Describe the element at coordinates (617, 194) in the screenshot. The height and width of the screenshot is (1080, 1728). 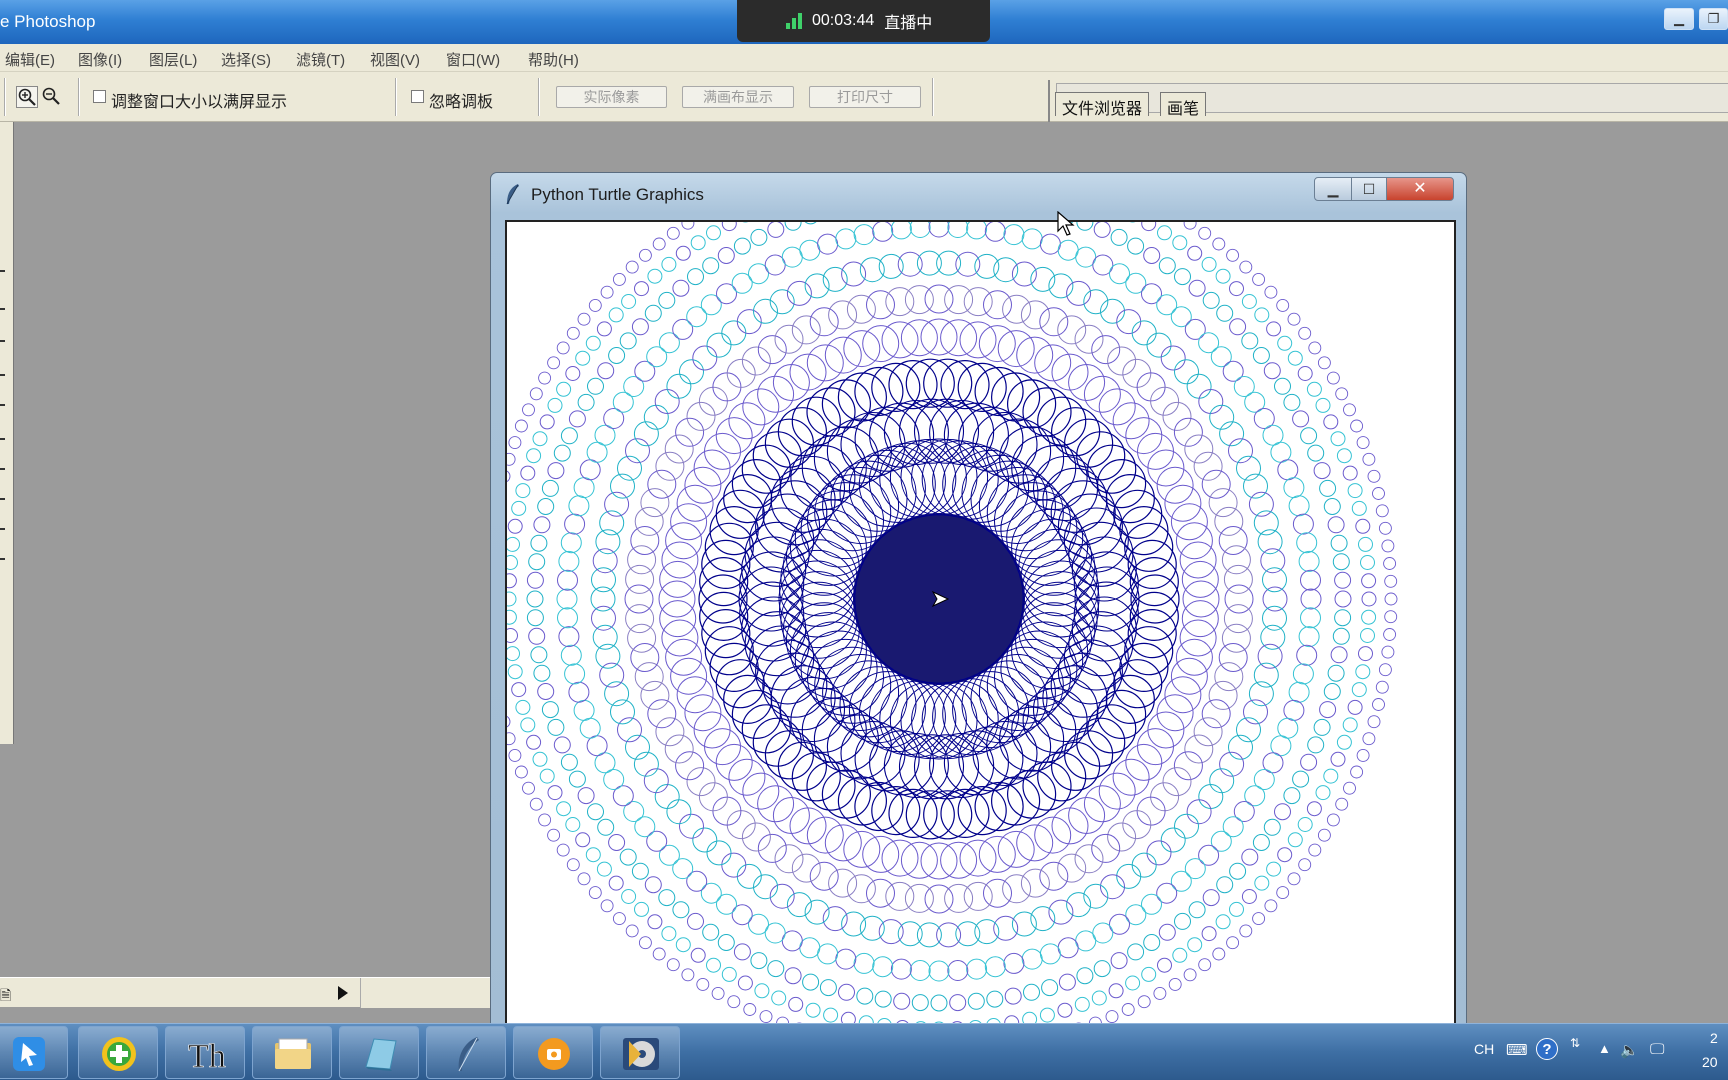
I see `turtle-window-title: Python Turtle Graphics` at that location.